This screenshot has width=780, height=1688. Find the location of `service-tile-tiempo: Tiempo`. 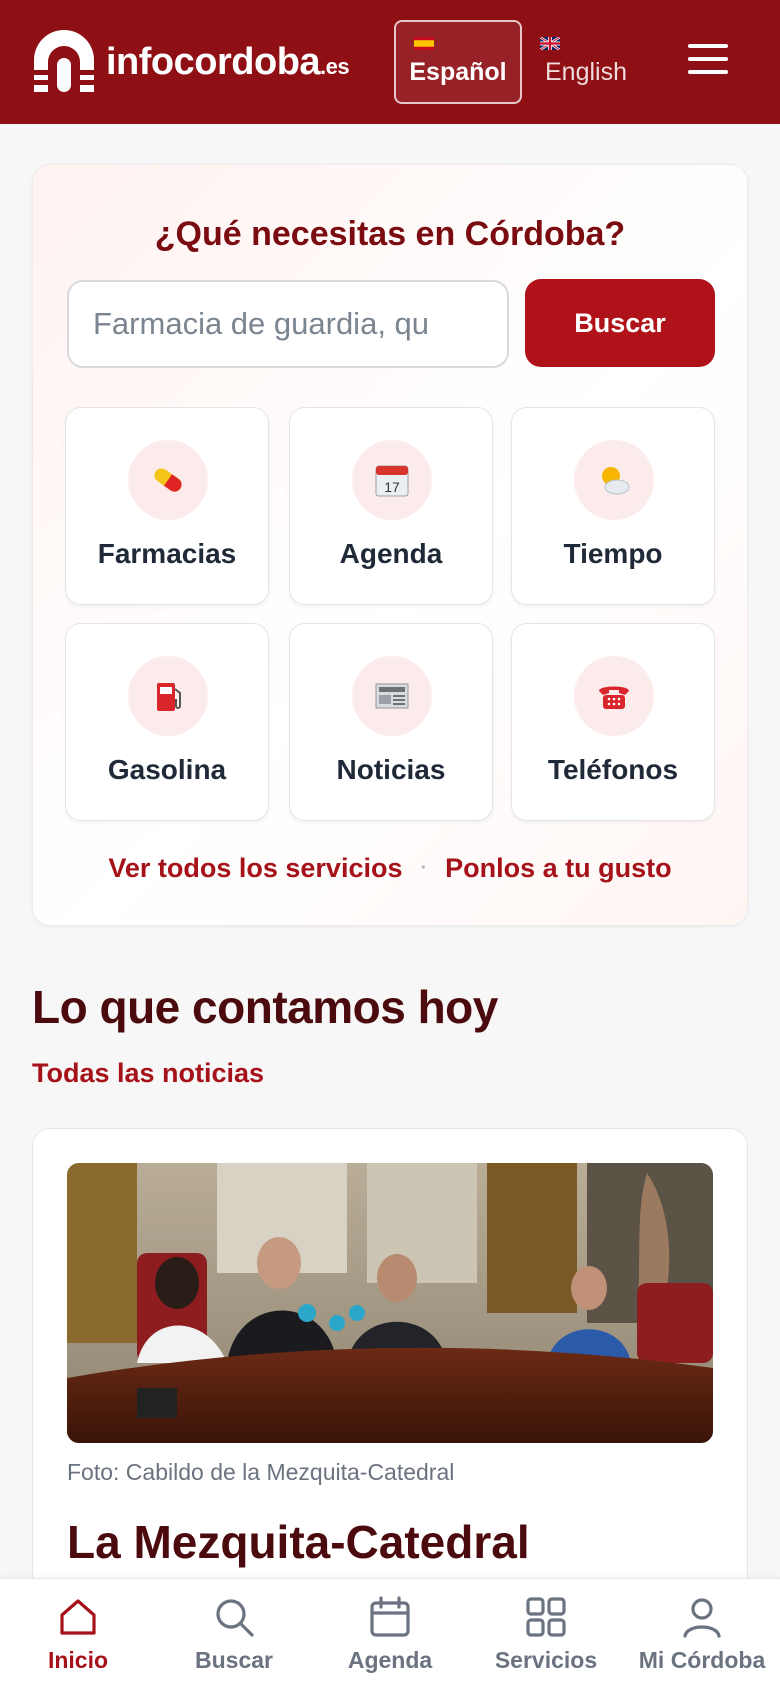

service-tile-tiempo: Tiempo is located at coordinates (613, 506).